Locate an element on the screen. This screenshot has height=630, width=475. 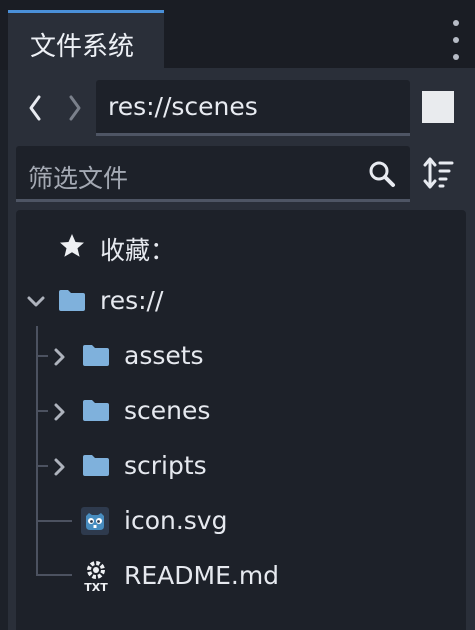
chevron-left-icon is located at coordinates (35, 108).